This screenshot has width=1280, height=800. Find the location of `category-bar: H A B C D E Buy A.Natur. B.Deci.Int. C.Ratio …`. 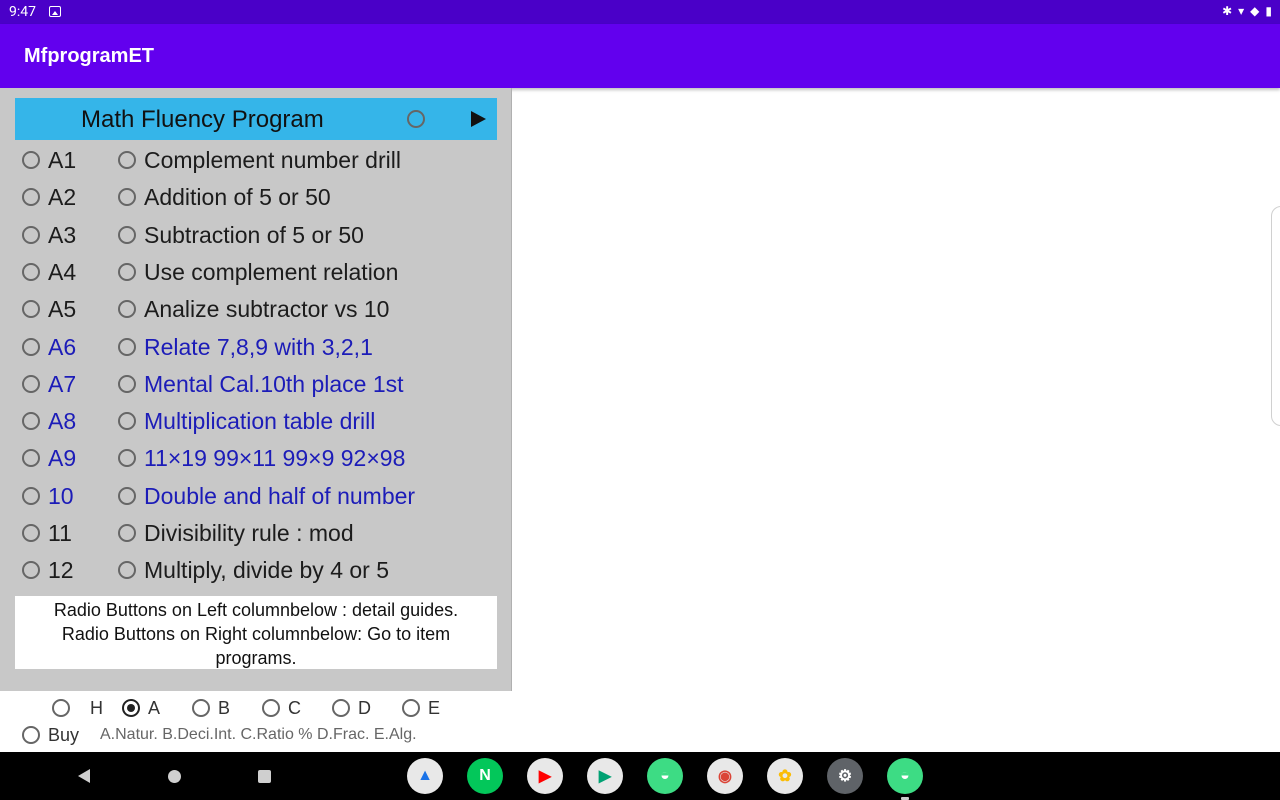

category-bar: H A B C D E Buy A.Natur. B.Deci.Int. C.Ratio … is located at coordinates (256, 721).